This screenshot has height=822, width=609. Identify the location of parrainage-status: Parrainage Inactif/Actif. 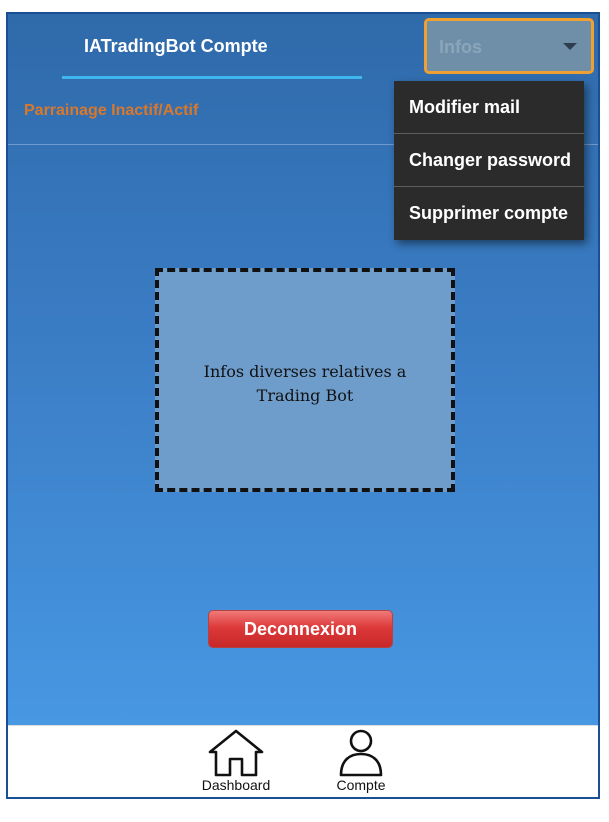
(111, 111).